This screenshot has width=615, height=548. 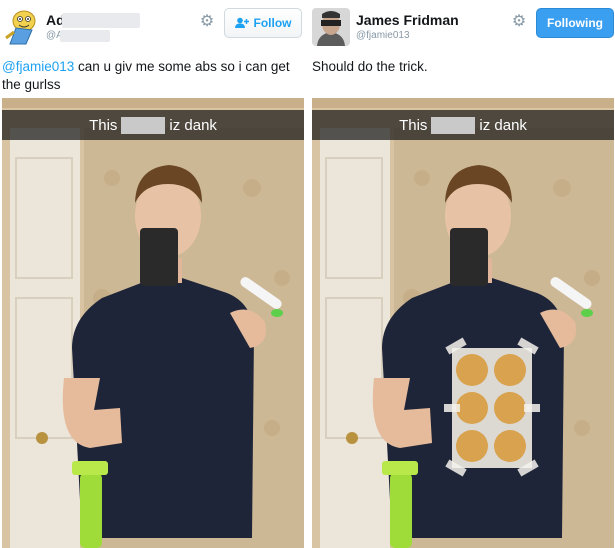 I want to click on left-tweet-header: Ad @A ⚙ Follow, so click(x=152, y=29).